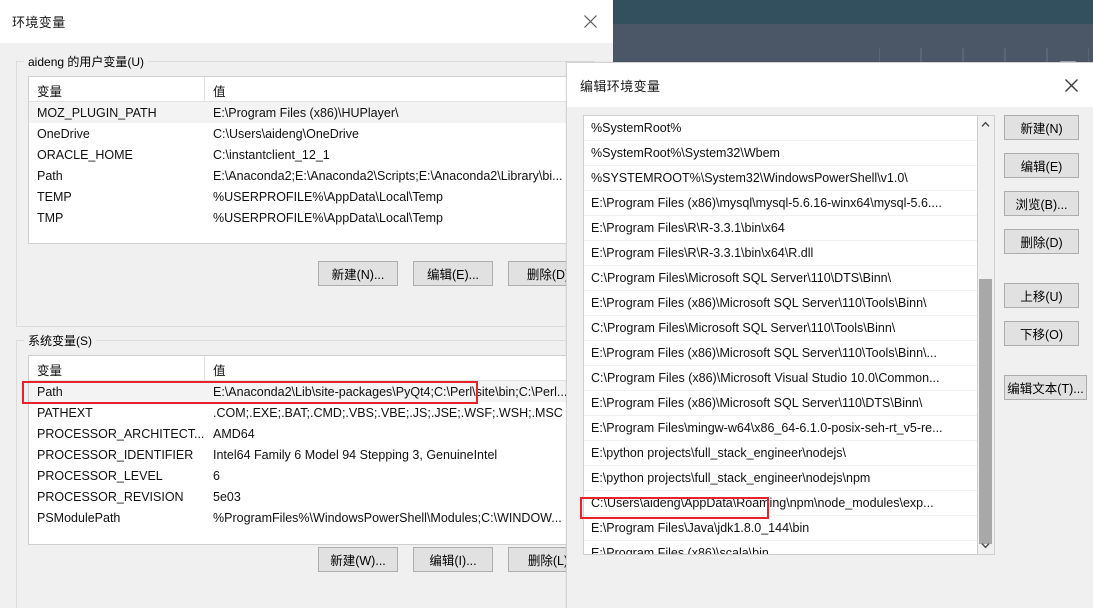 The width and height of the screenshot is (1093, 608). I want to click on cell-value: E:\Program Files (x86)\HUPlayer\, so click(306, 112).